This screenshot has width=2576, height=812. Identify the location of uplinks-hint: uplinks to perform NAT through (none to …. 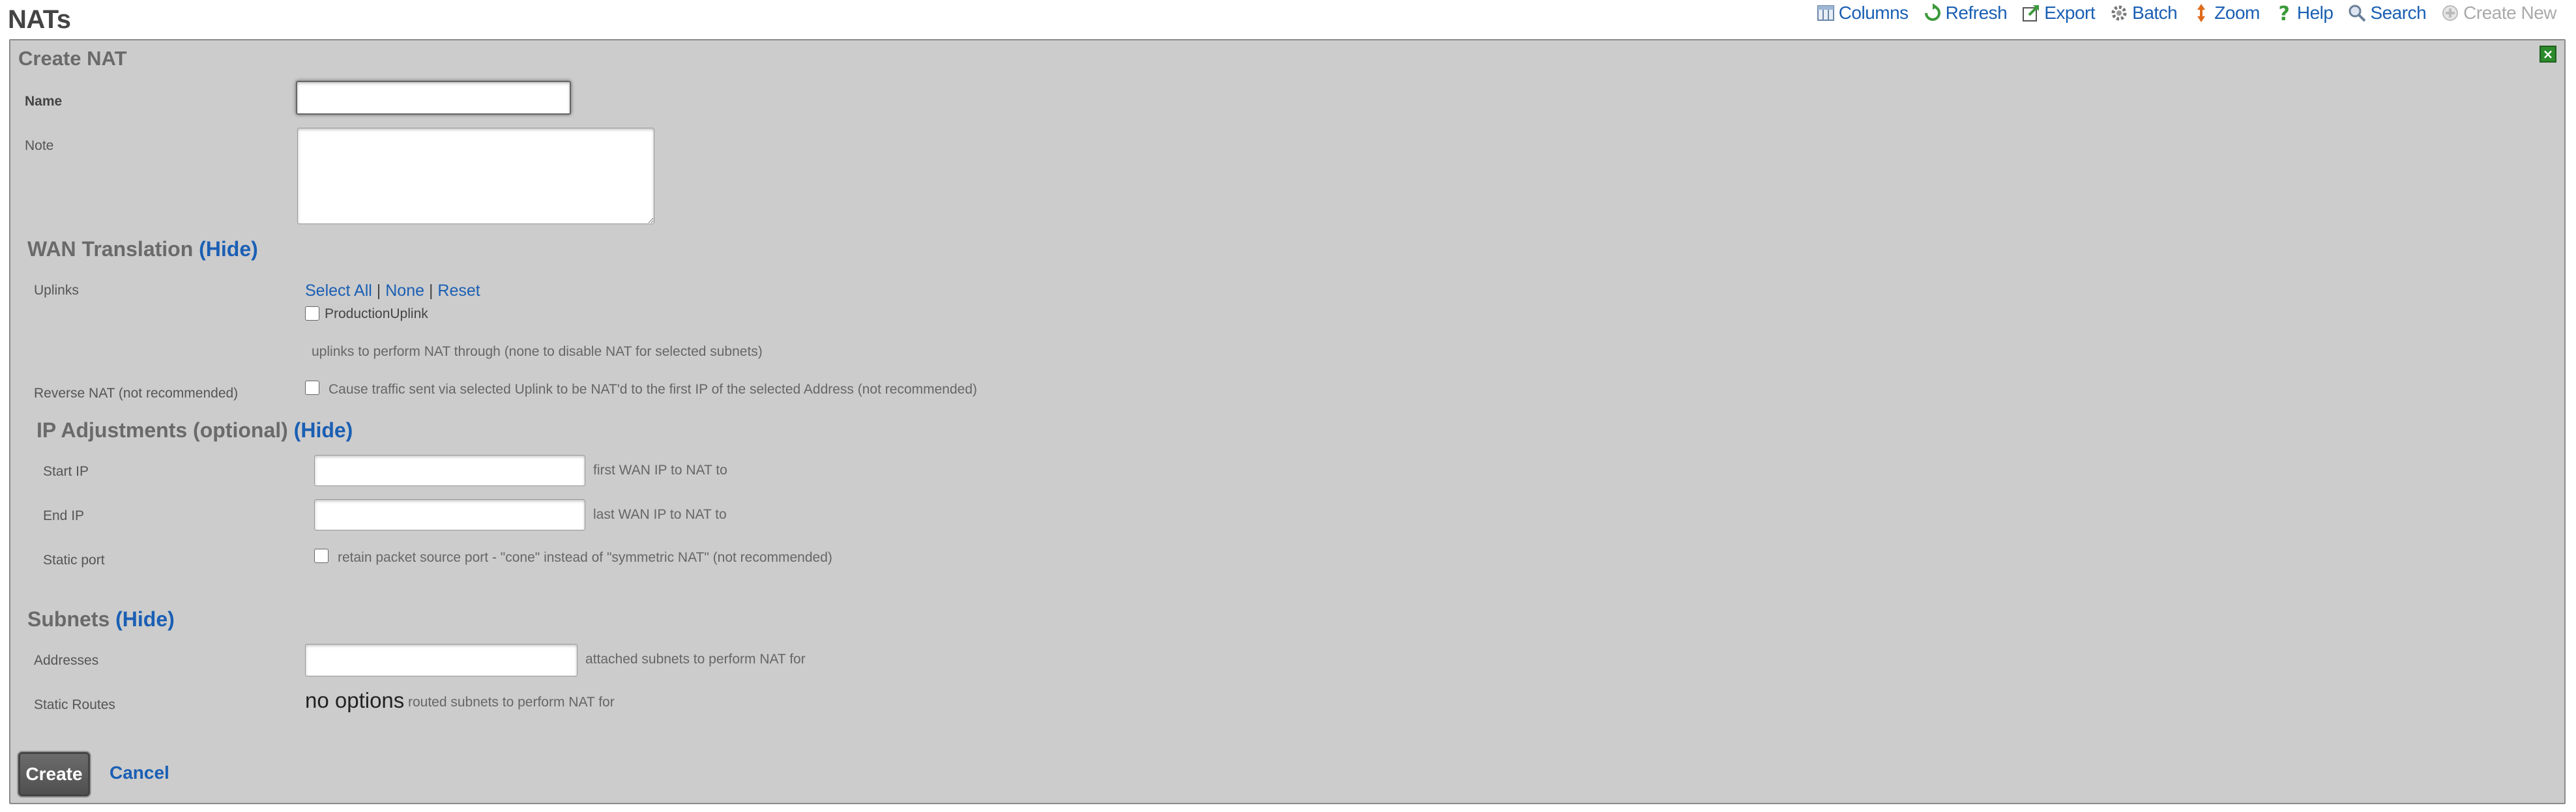
(537, 352).